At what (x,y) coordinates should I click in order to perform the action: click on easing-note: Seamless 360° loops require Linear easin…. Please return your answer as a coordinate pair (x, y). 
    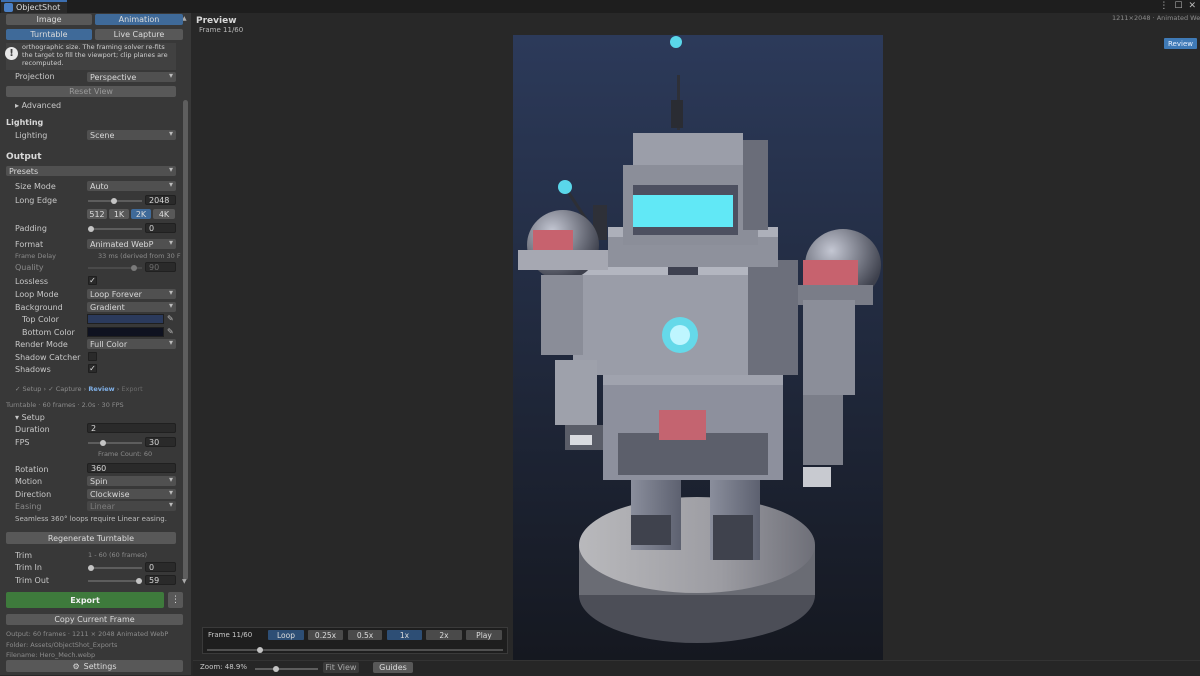
    Looking at the image, I should click on (91, 519).